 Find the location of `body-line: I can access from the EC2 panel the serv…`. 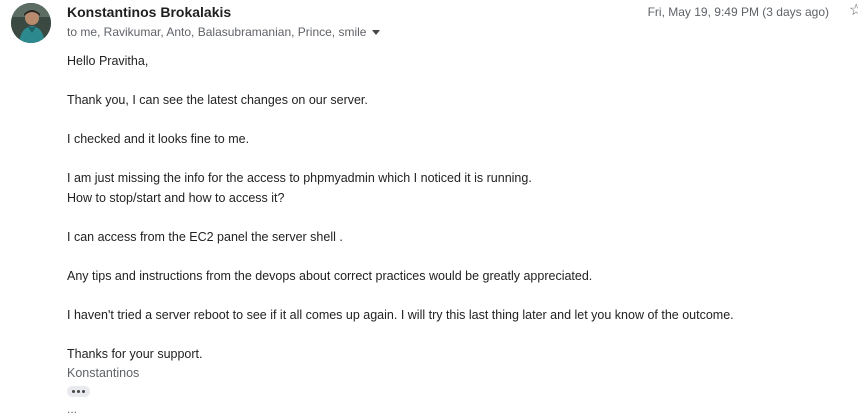

body-line: I can access from the EC2 panel the serv… is located at coordinates (205, 236).